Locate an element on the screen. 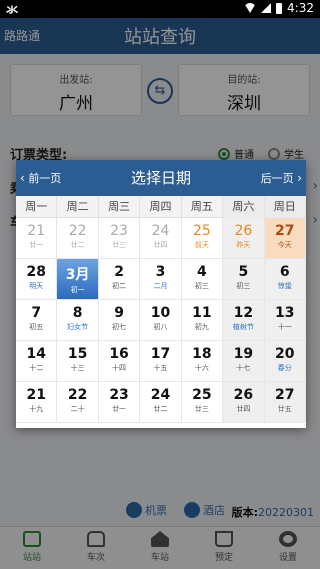 Image resolution: width=320 pixels, height=569 pixels. calendar-day-cell: 20 春分 is located at coordinates (285, 361).